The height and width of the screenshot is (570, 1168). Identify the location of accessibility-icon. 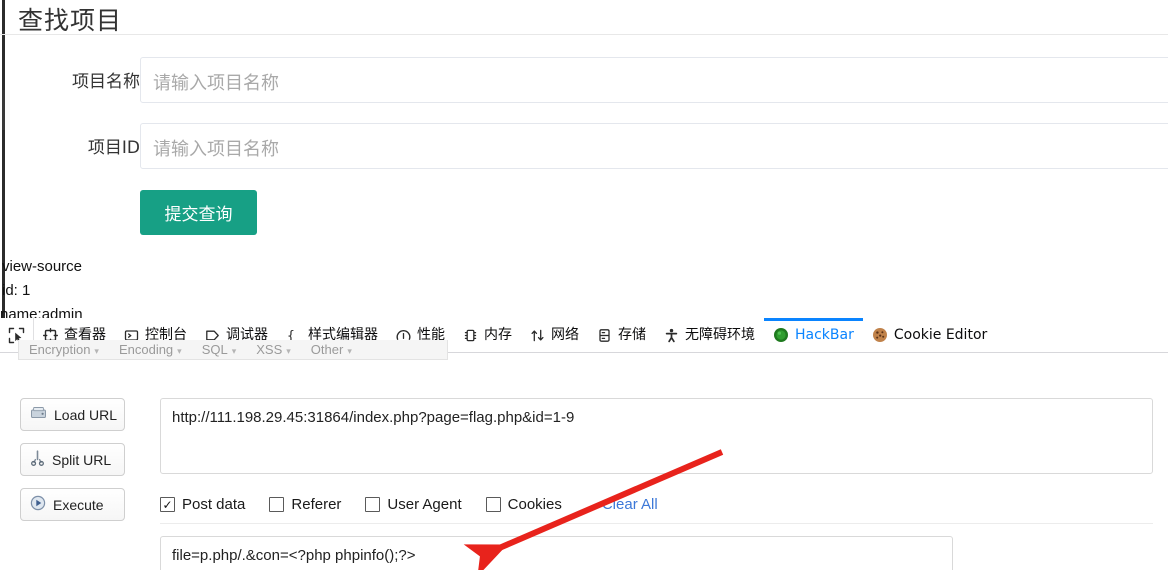
(671, 335).